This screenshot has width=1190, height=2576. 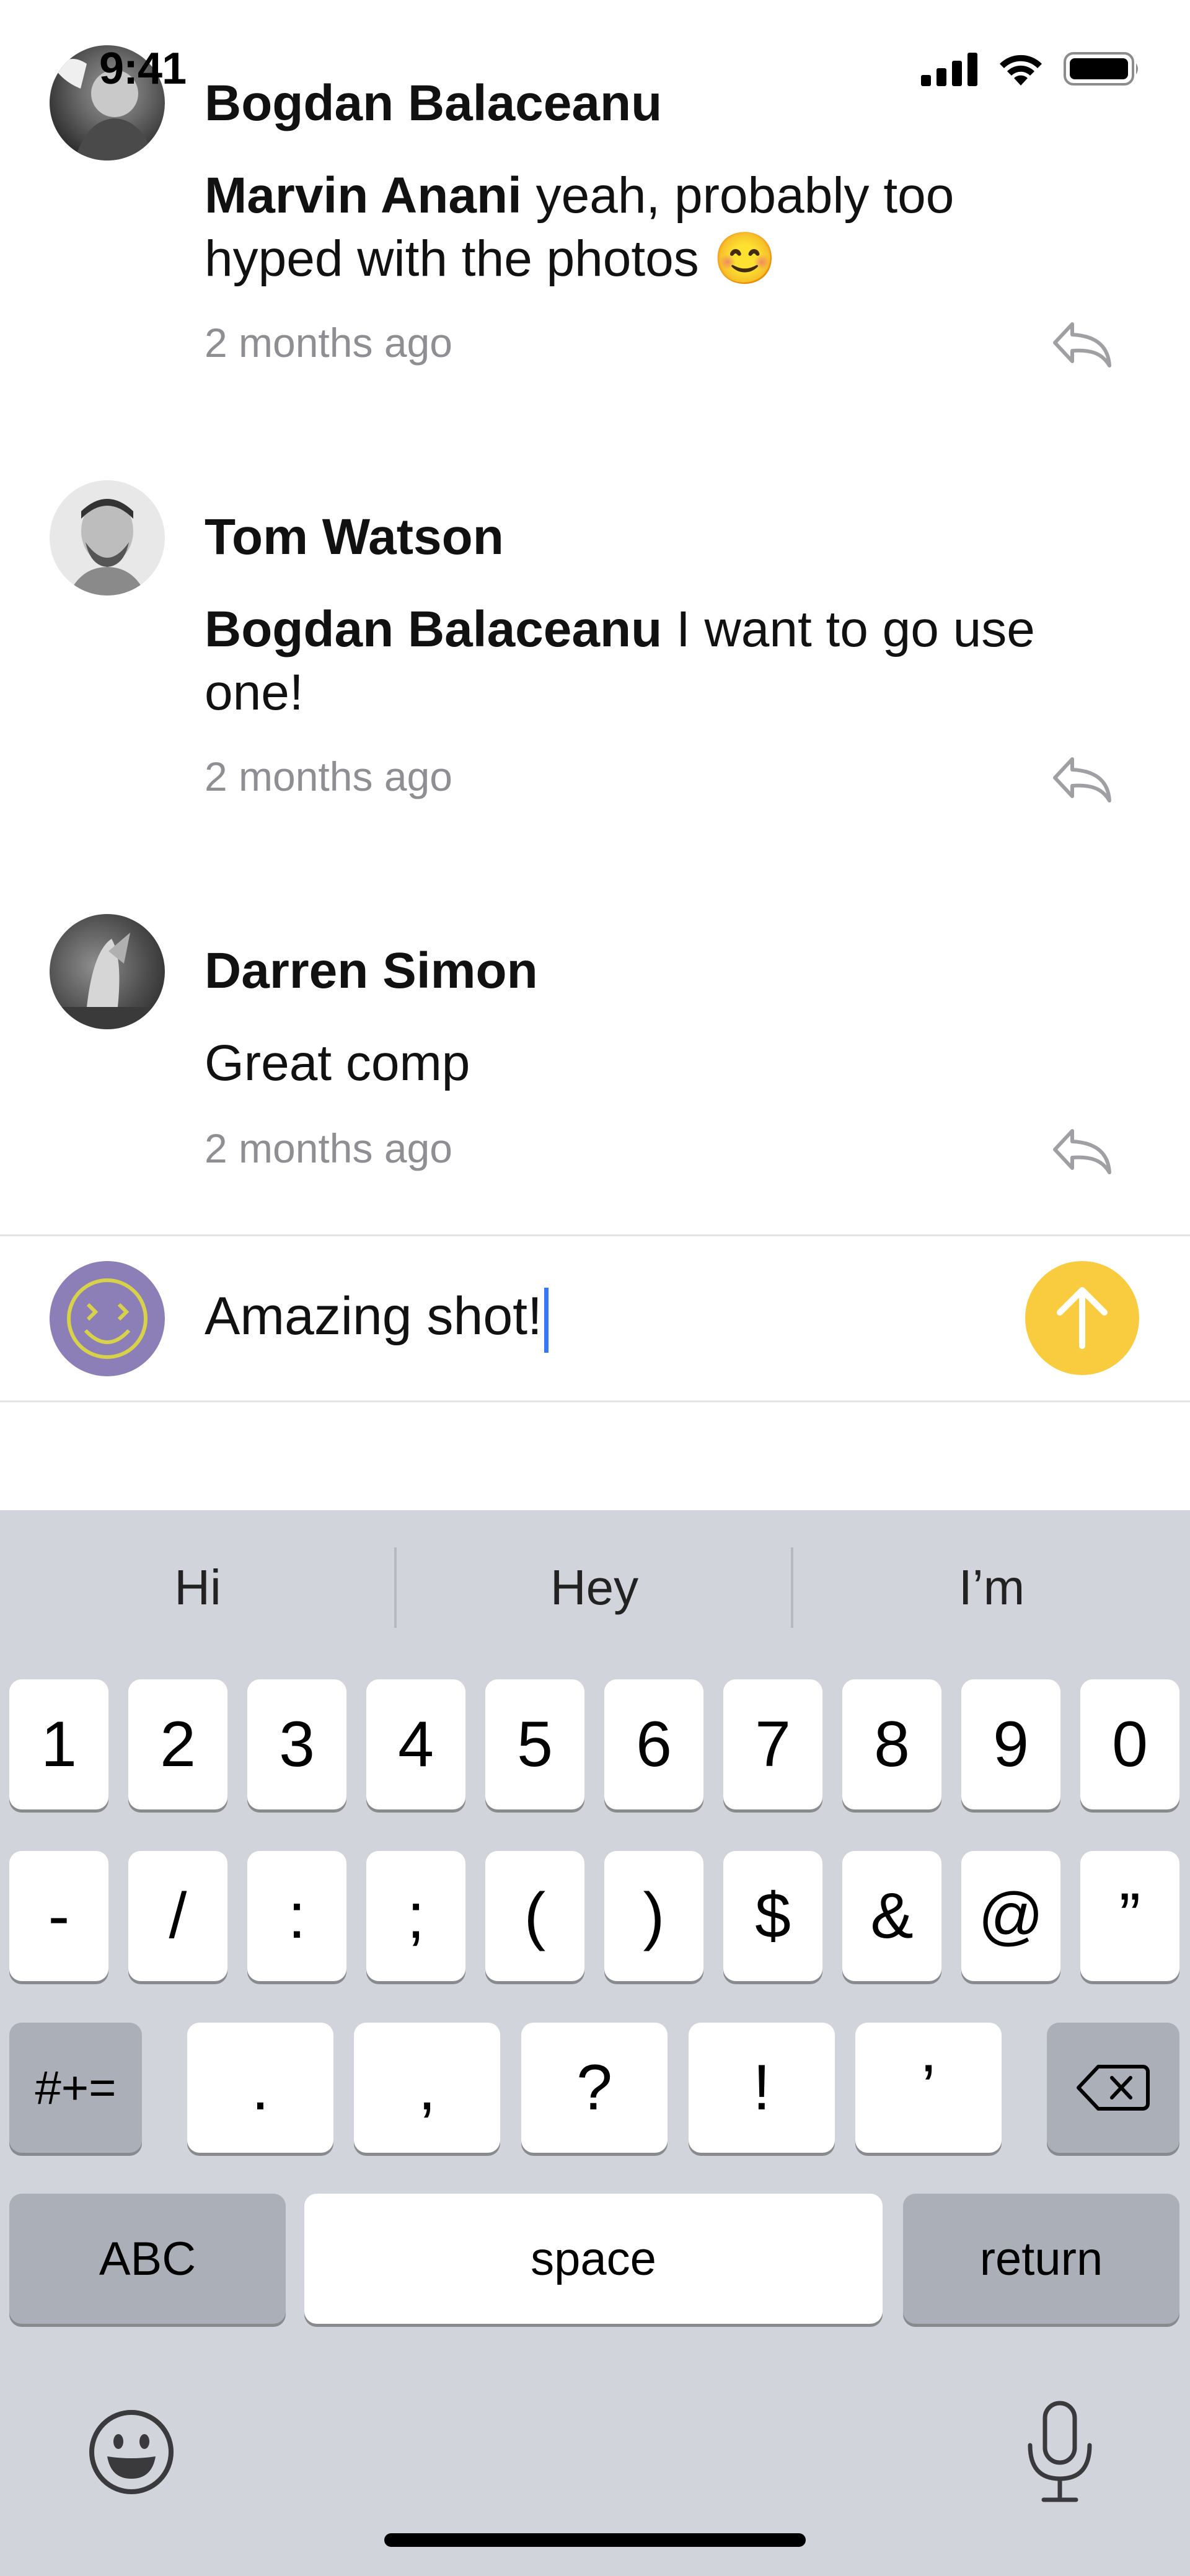 What do you see at coordinates (58, 1916) in the screenshot?
I see `key-hyphen: -` at bounding box center [58, 1916].